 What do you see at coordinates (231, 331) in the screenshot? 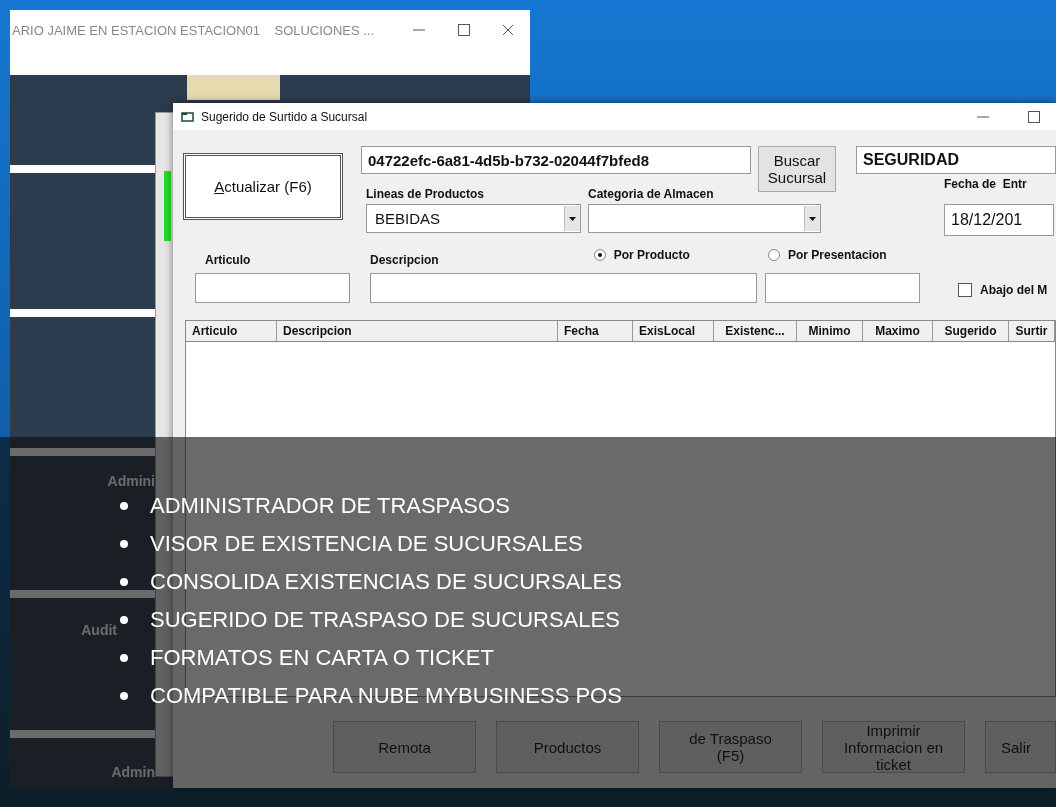
I see `column-header: Articulo` at bounding box center [231, 331].